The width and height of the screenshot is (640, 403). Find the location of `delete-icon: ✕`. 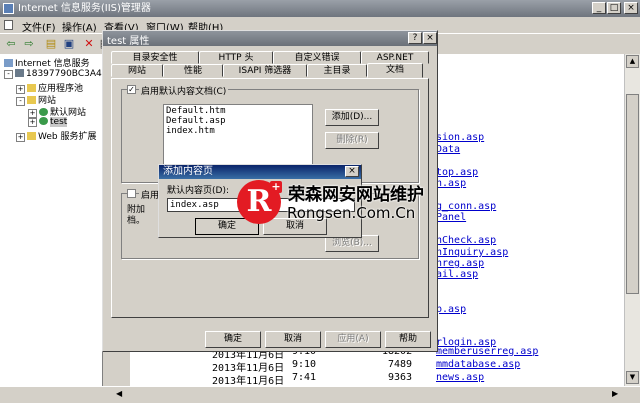

delete-icon: ✕ is located at coordinates (89, 44).